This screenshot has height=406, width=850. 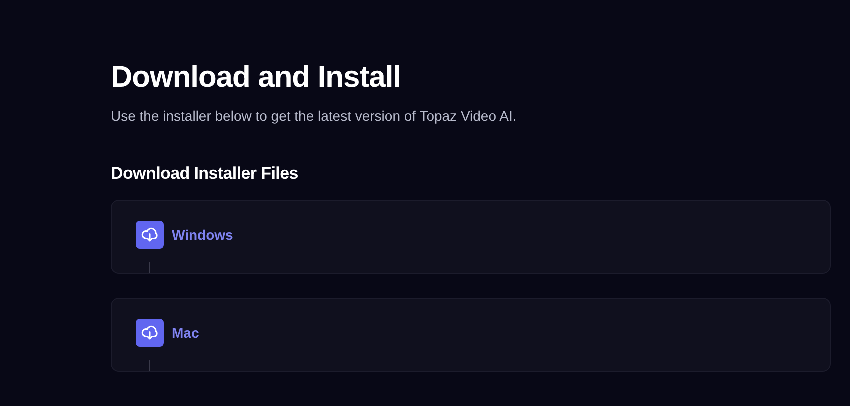 I want to click on download-link: Windows, so click(x=185, y=235).